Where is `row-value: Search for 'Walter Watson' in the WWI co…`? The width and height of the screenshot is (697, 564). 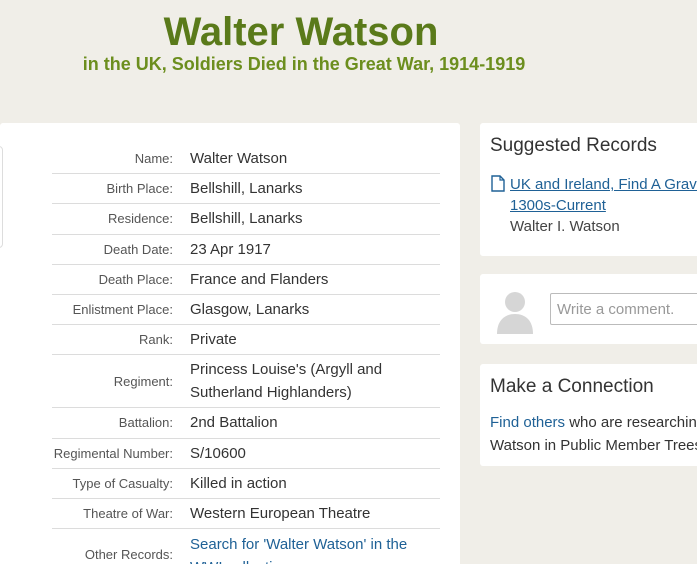
row-value: Search for 'Walter Watson' in the WWI co… is located at coordinates (315, 548).